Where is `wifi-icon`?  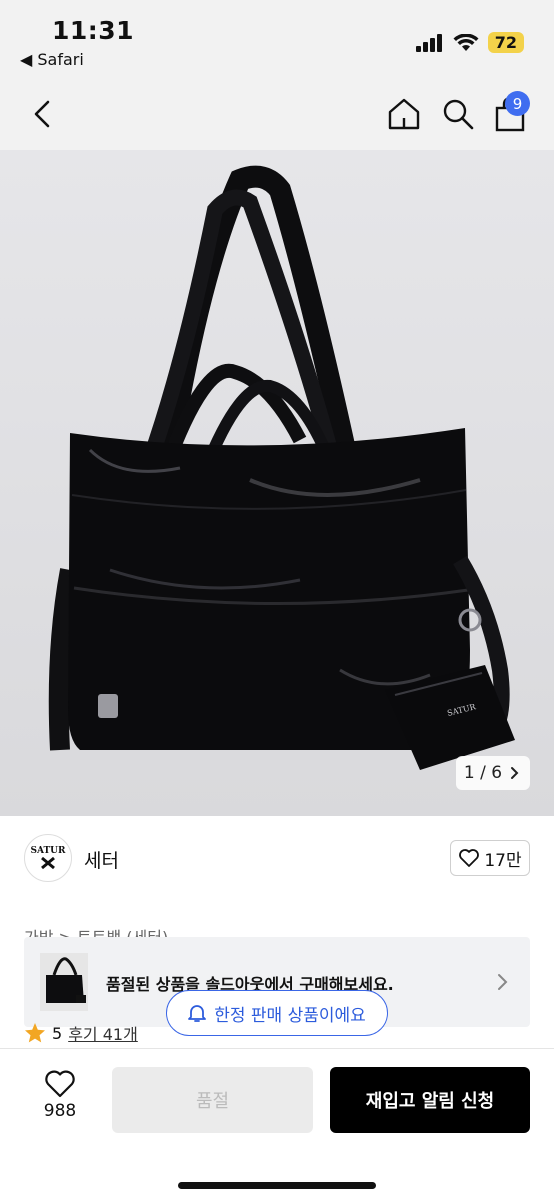
wifi-icon is located at coordinates (466, 42).